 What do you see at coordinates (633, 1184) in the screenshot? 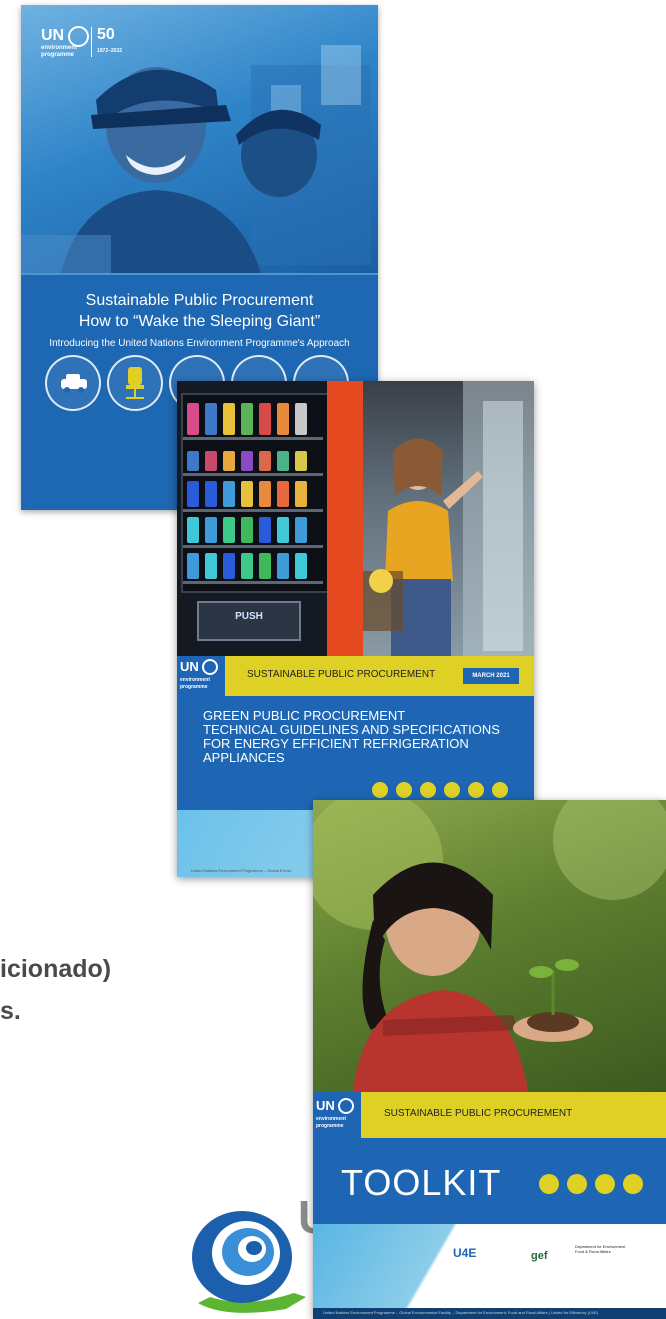
I see `globe-icon` at bounding box center [633, 1184].